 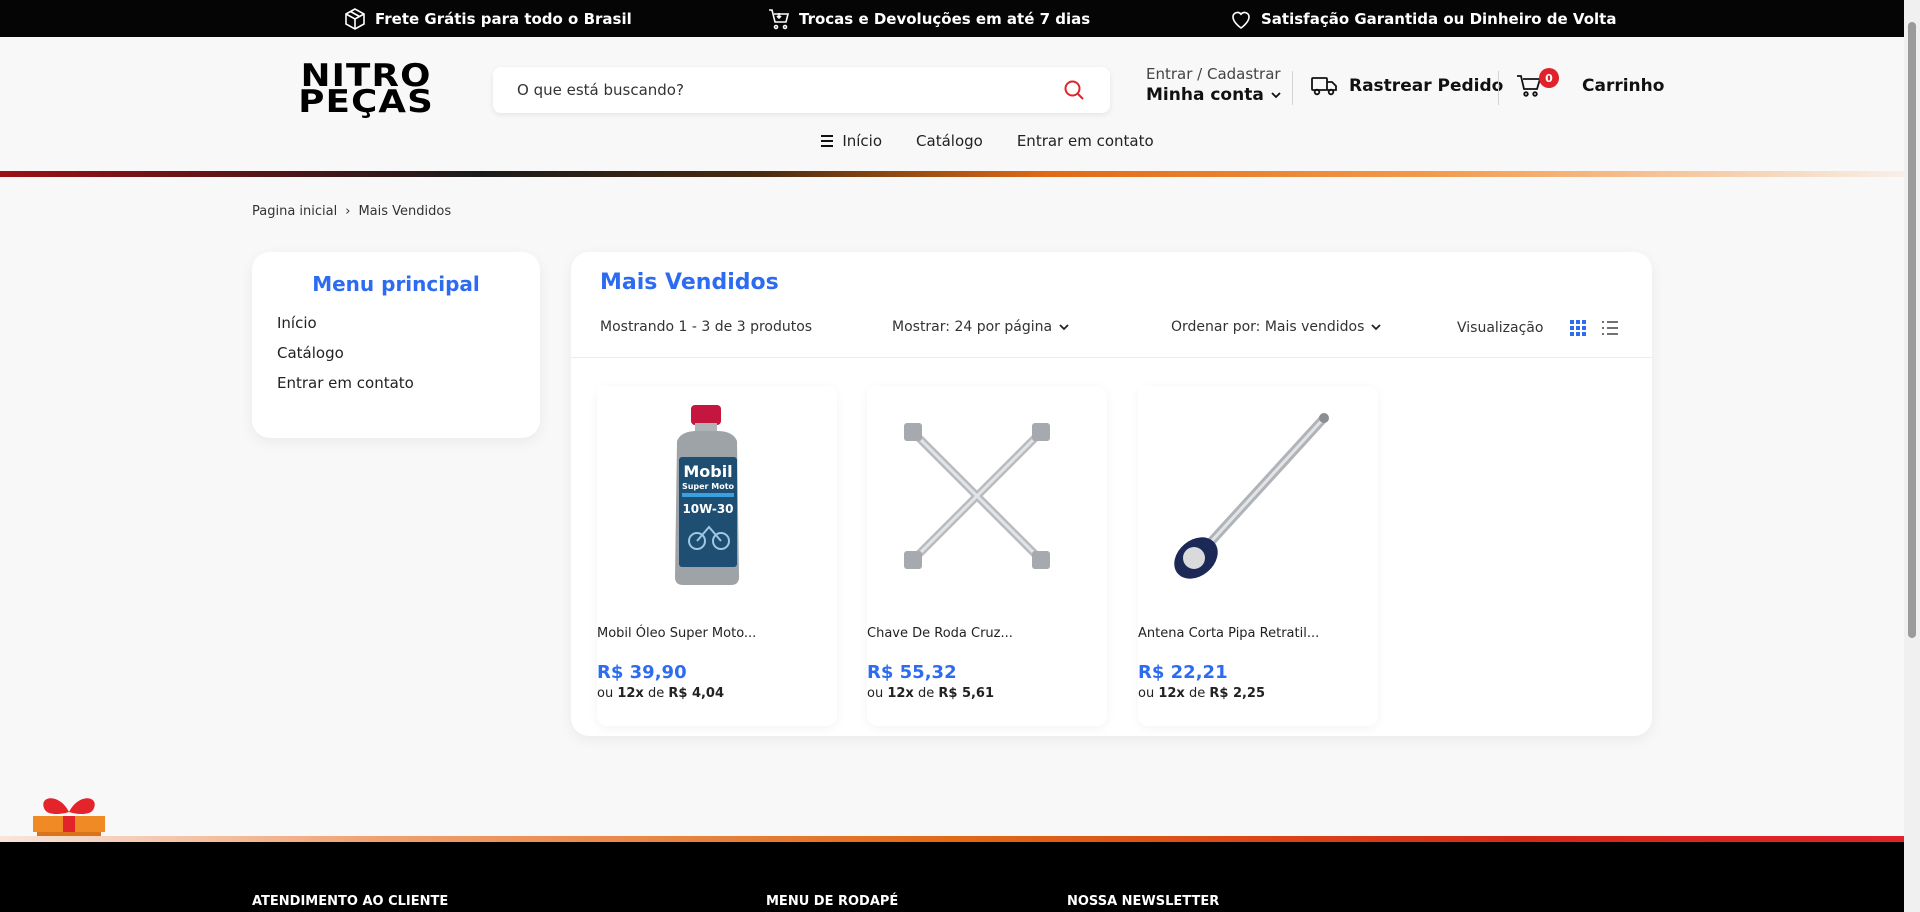 I want to click on oil-bottle-image: Mobil Super Moto 10W-30, so click(x=707, y=494).